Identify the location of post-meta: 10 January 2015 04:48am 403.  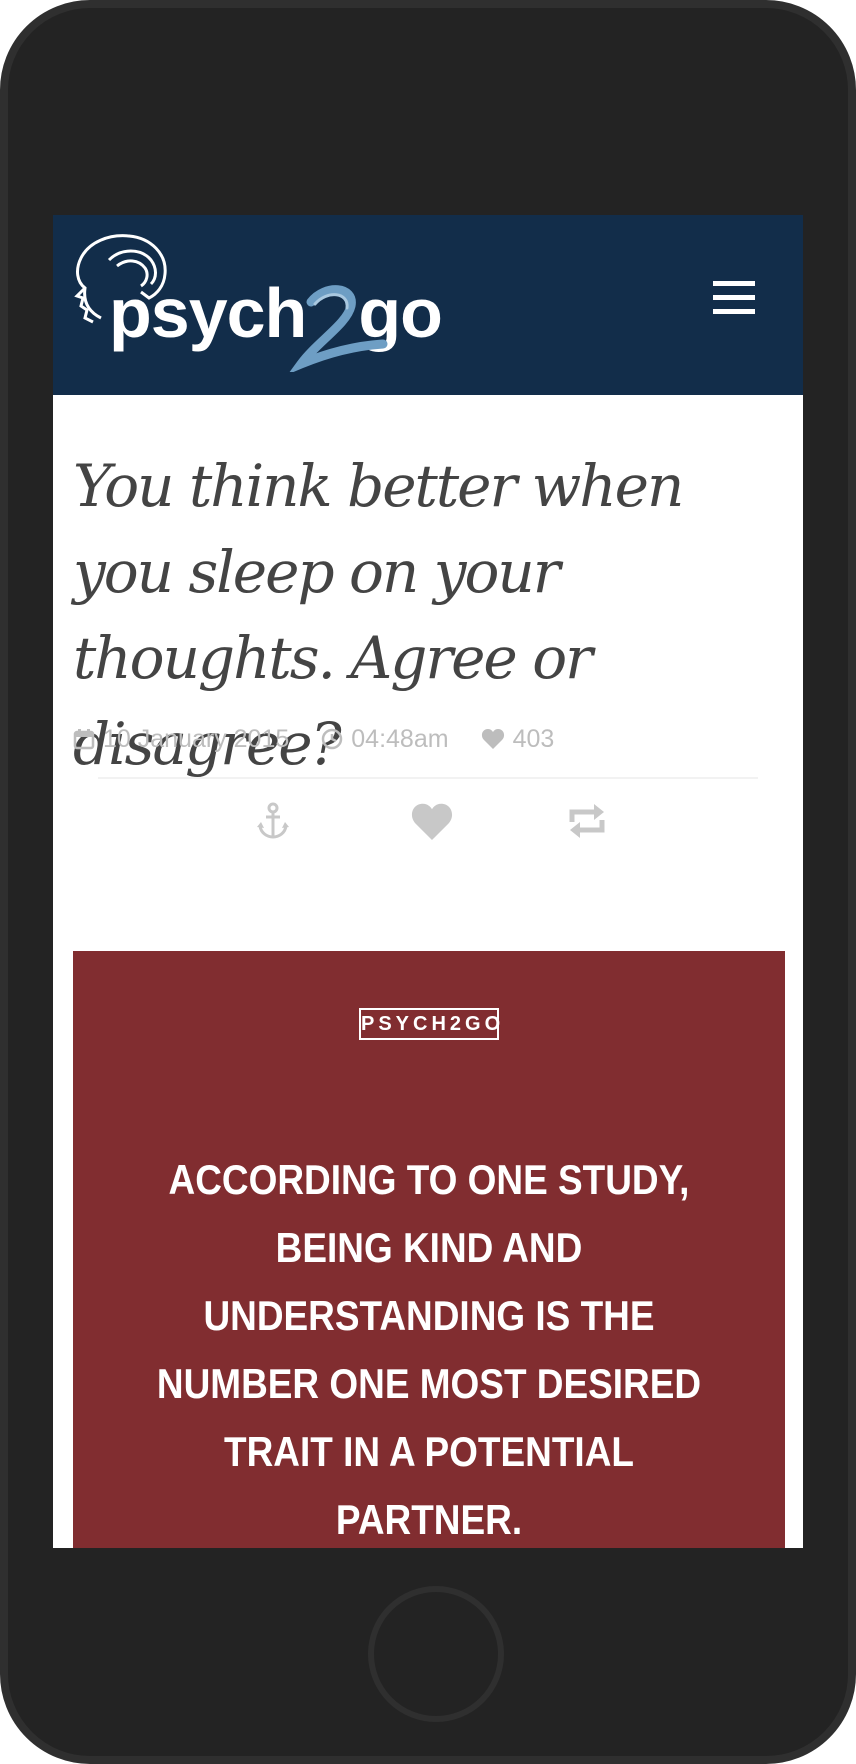
(329, 739).